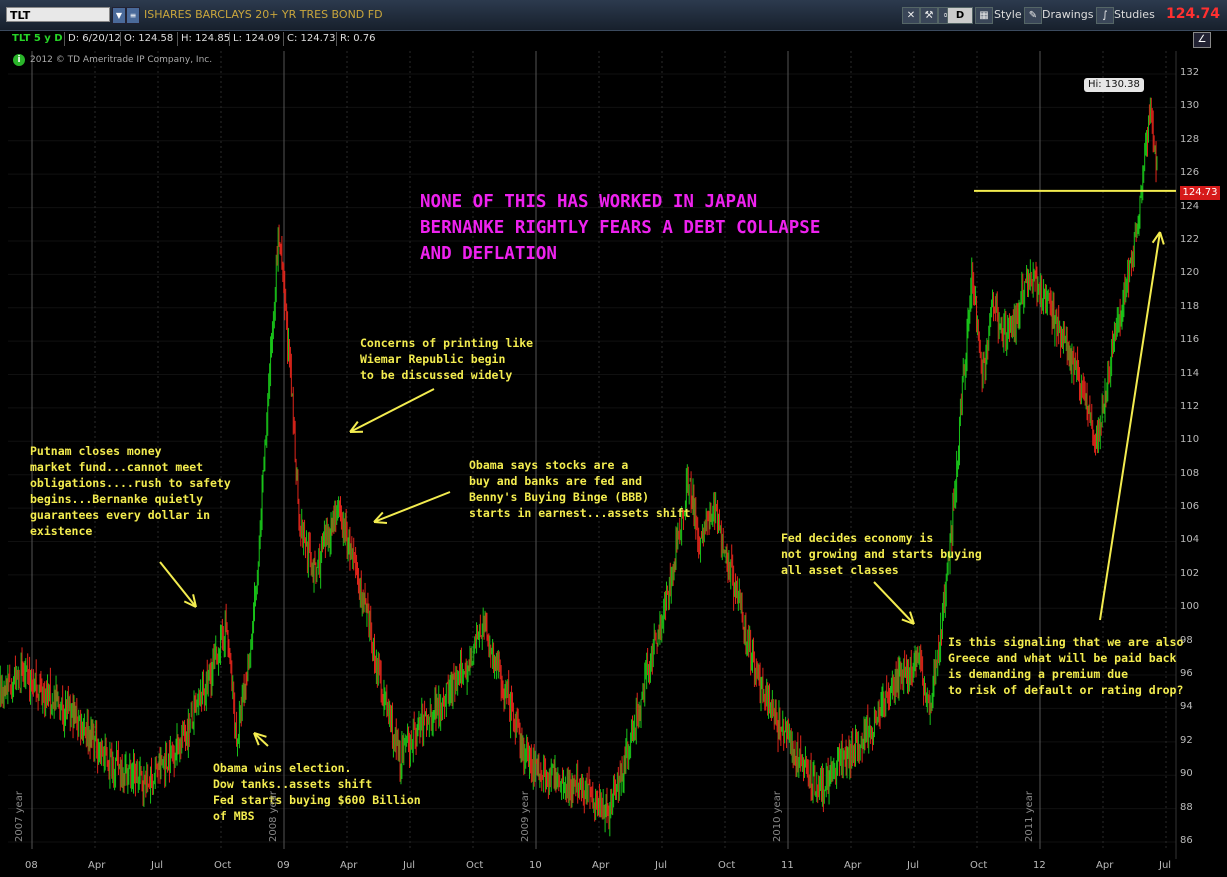  Describe the element at coordinates (1186, 640) in the screenshot. I see `y-axis-label: 98` at that location.